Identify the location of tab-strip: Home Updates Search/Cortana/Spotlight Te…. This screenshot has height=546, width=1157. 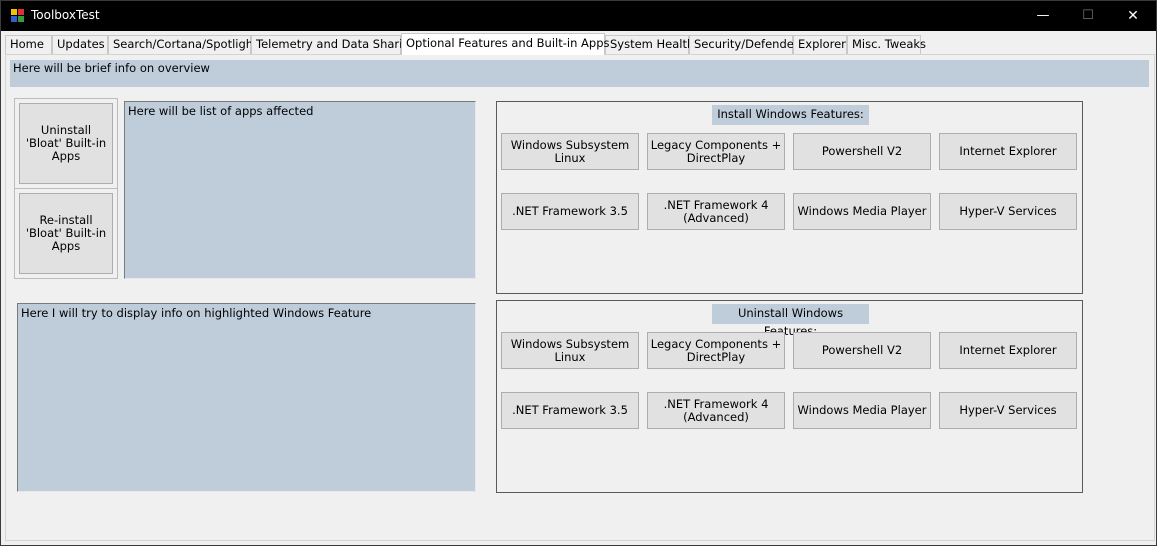
(580, 44).